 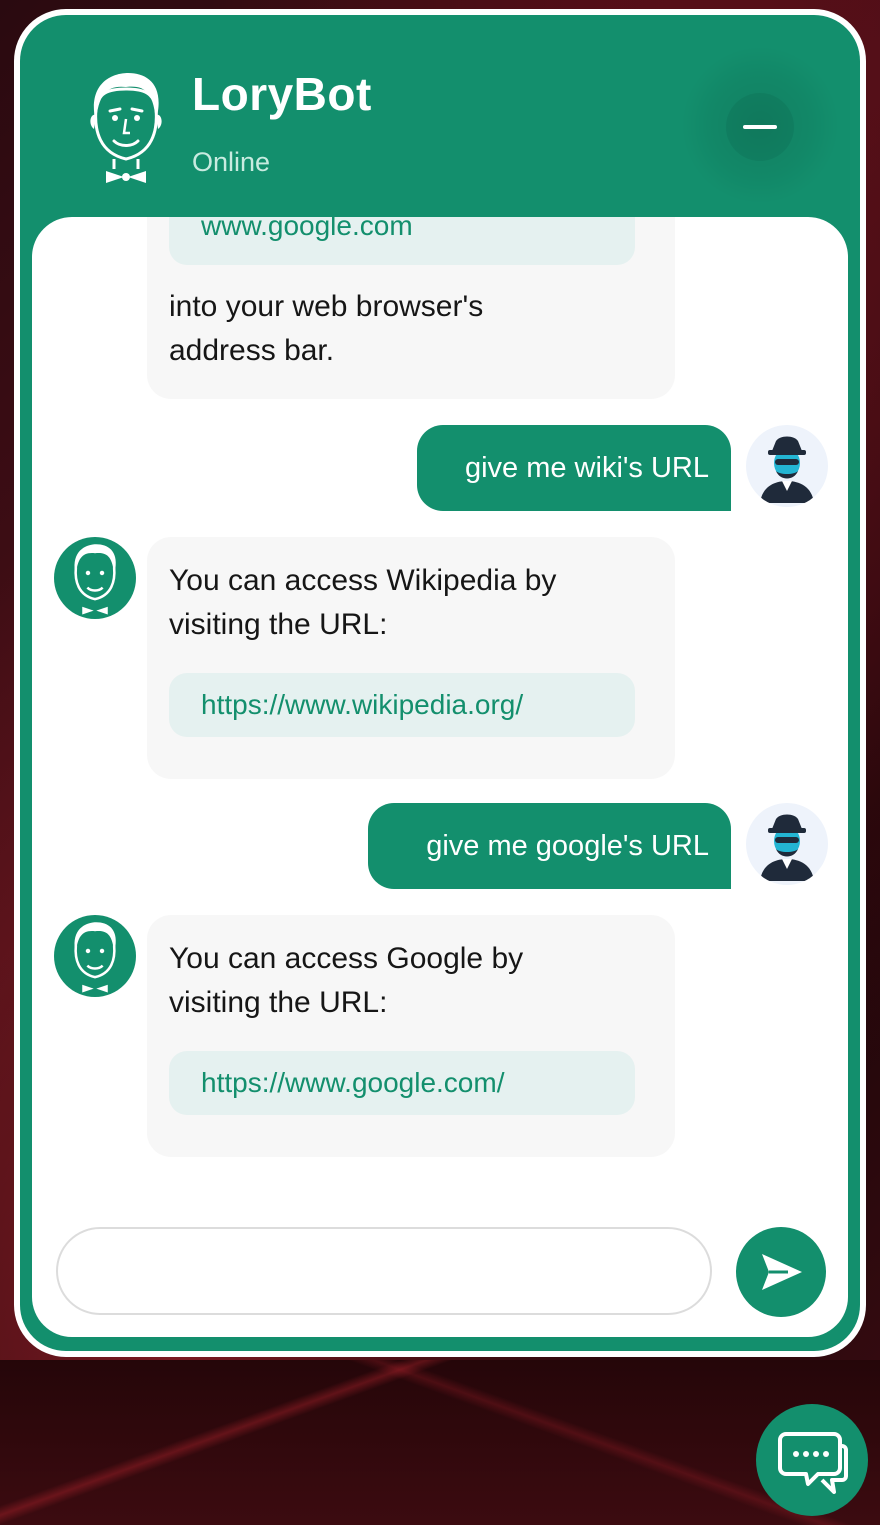 I want to click on bot-status: Online, so click(x=231, y=162).